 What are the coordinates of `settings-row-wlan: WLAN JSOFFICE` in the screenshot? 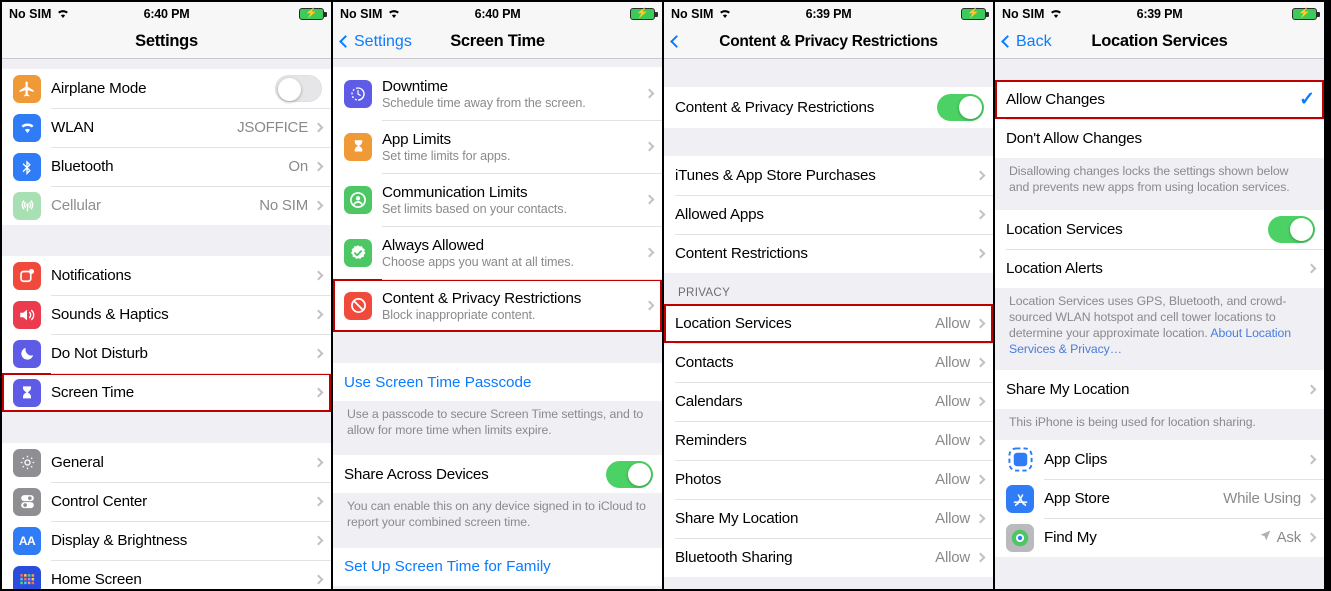 It's located at (166, 127).